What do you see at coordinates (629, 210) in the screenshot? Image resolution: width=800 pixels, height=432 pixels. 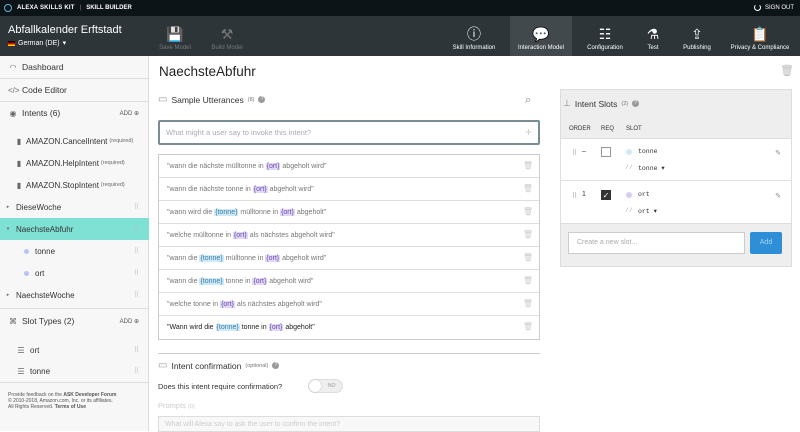 I see `slot-type-icon: ⁄⁄` at bounding box center [629, 210].